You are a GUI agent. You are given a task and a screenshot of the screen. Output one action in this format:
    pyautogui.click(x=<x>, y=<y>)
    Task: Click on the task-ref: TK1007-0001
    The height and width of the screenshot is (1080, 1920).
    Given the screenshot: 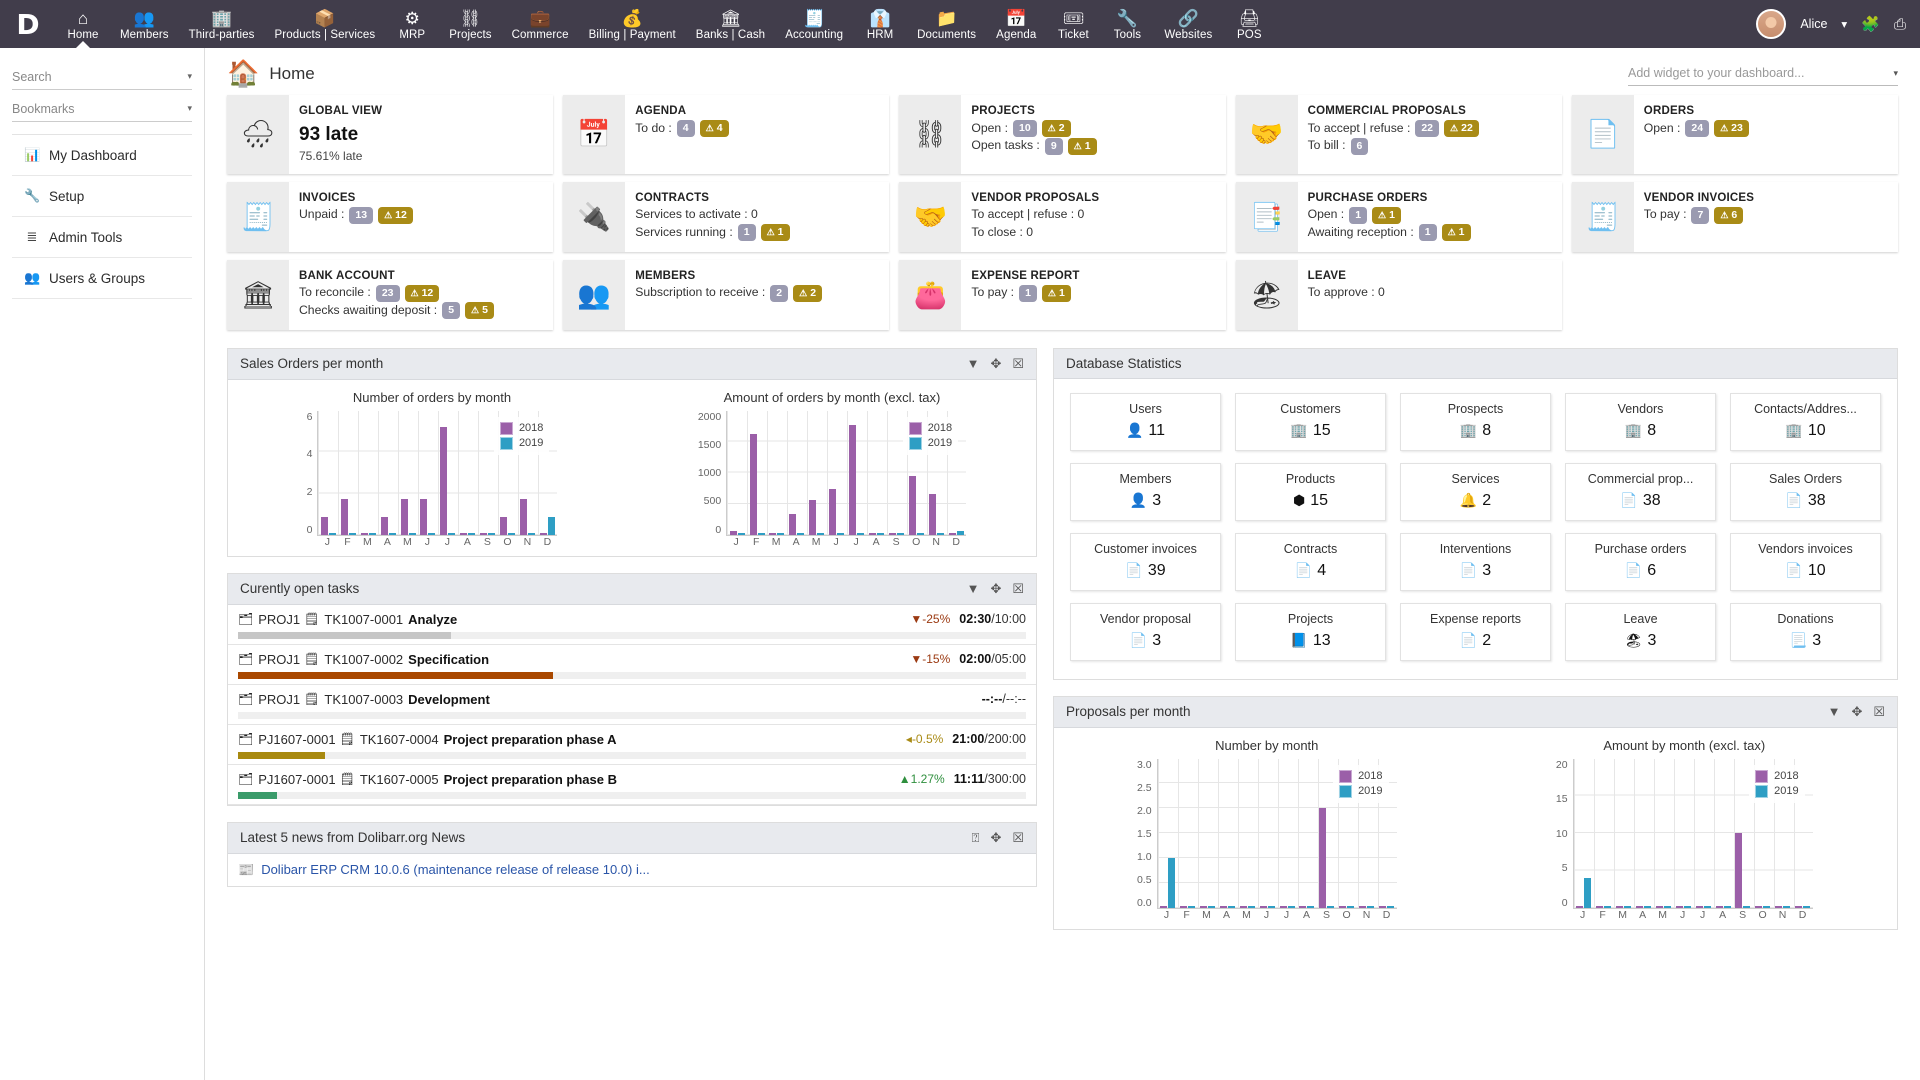 What is the action you would take?
    pyautogui.click(x=363, y=619)
    